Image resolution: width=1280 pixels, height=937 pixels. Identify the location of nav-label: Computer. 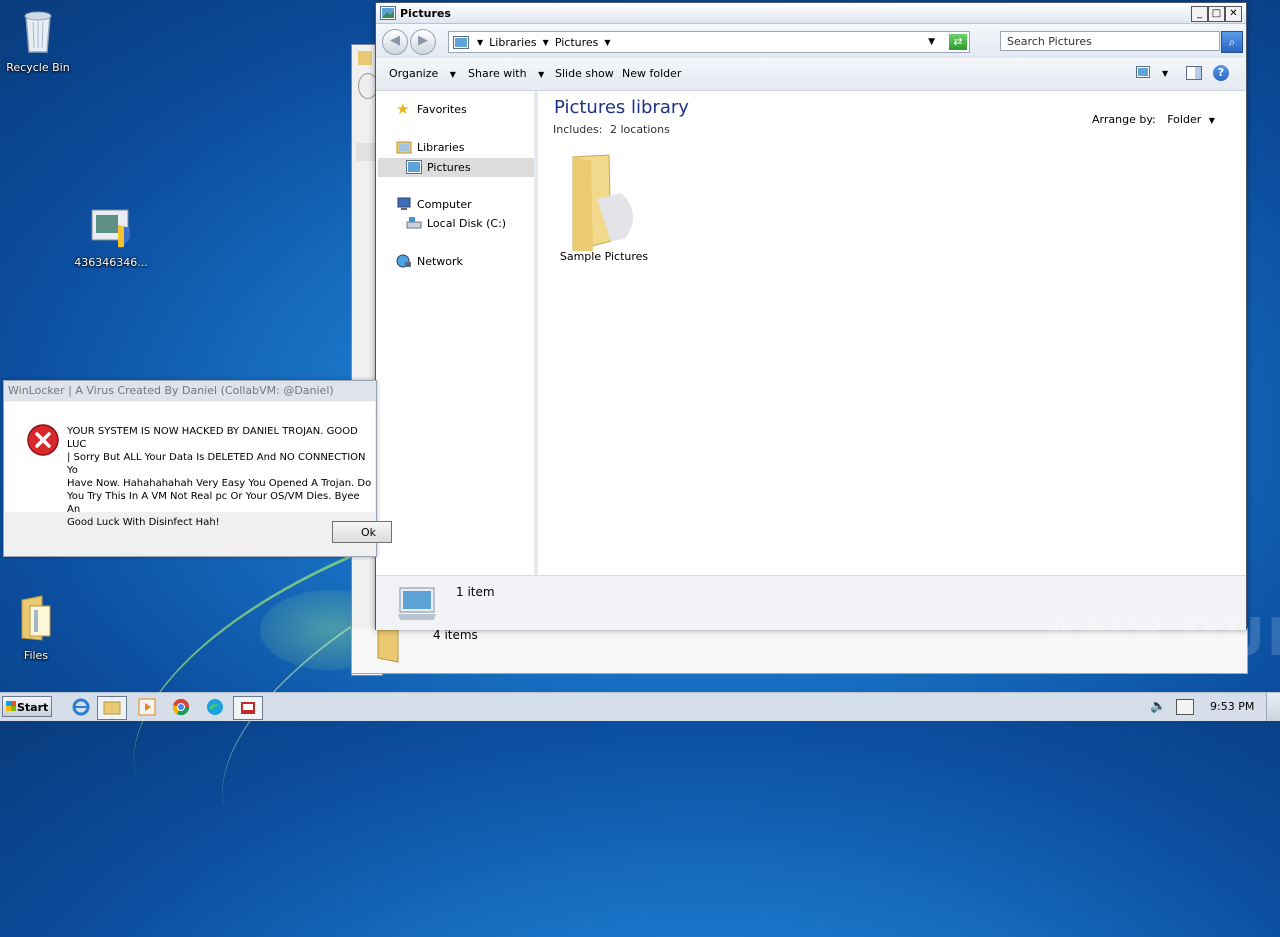
(444, 204).